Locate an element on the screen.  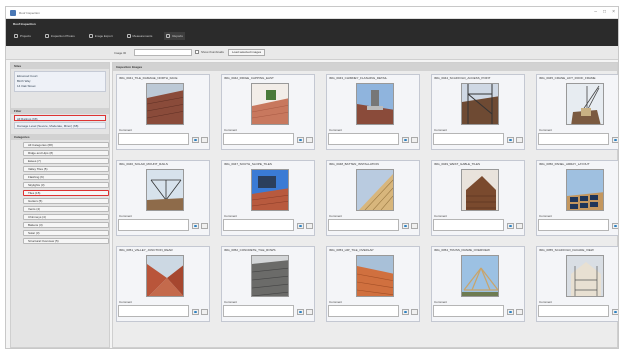
image-card: IMG_0054_TRUSS_FRAME_OVERVIEW Comment is located at coordinates (478, 284).